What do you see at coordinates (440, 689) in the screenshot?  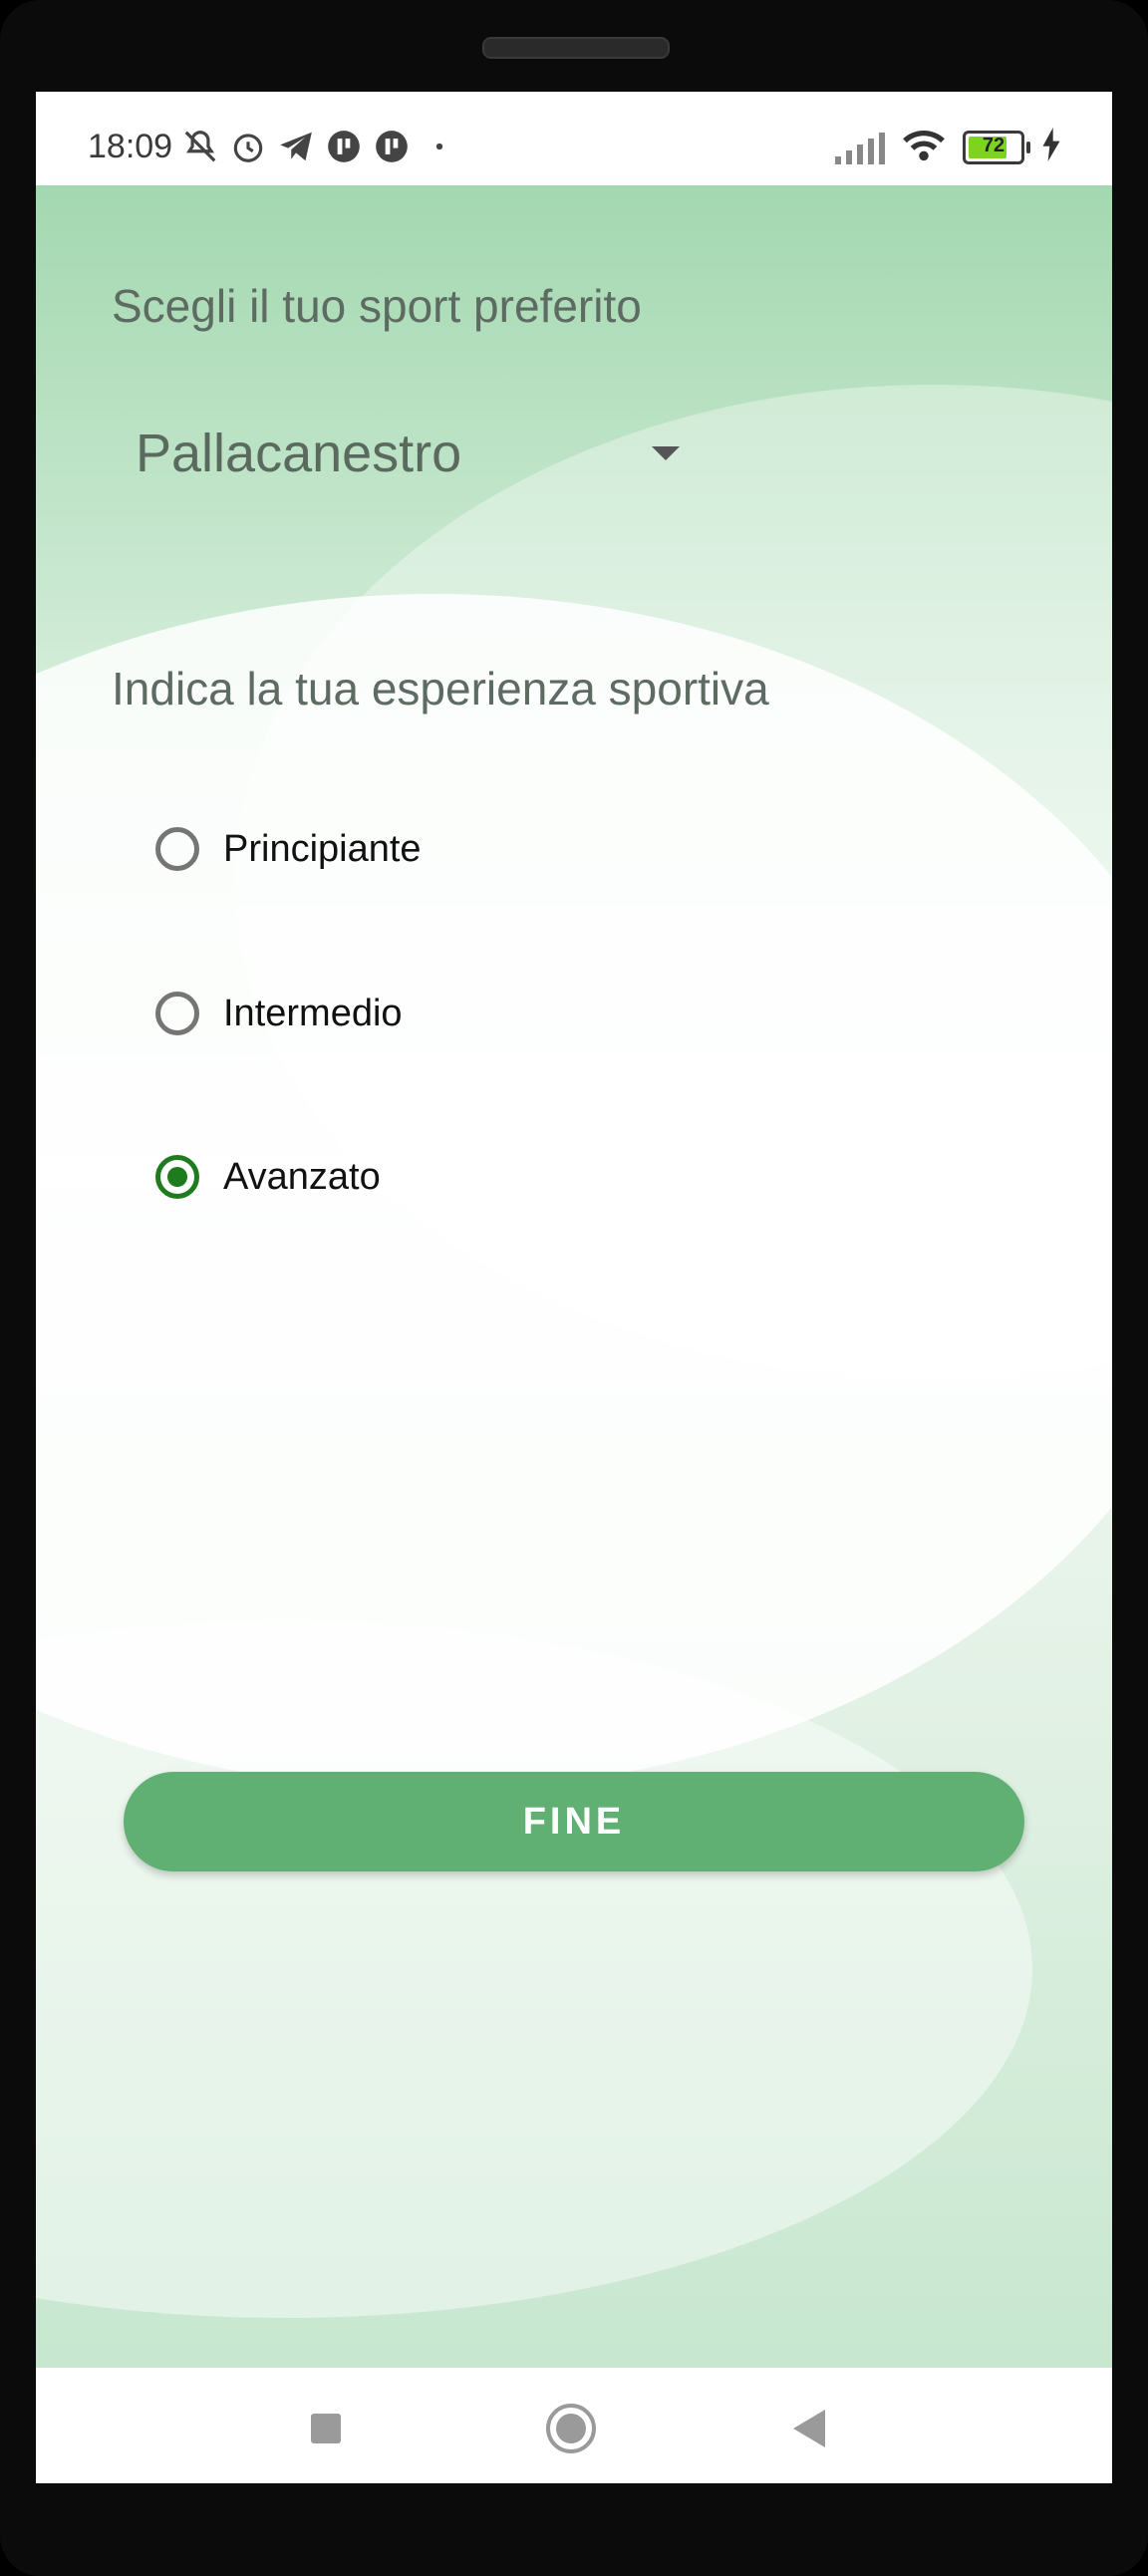 I see `experience-prompt-label: Indica la tua esperienza sportiva` at bounding box center [440, 689].